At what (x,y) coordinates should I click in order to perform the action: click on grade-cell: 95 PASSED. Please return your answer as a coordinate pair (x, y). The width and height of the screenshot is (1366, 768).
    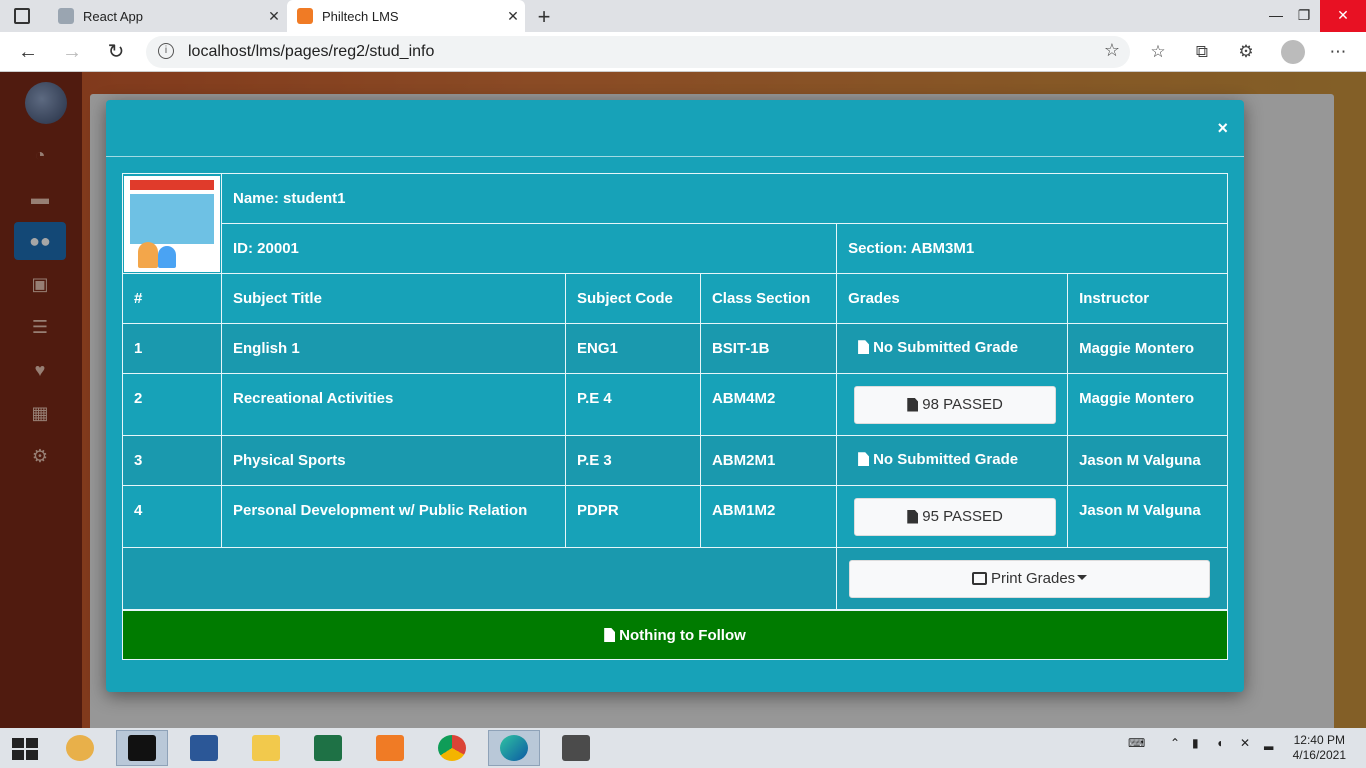
    Looking at the image, I should click on (952, 516).